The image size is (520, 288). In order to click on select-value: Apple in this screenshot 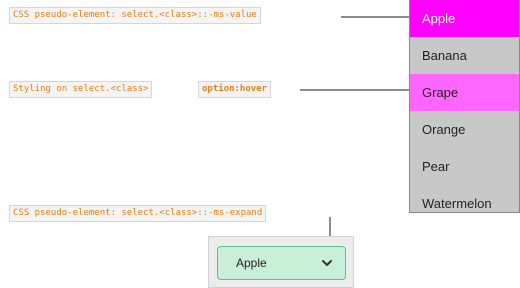, I will do `click(251, 263)`.